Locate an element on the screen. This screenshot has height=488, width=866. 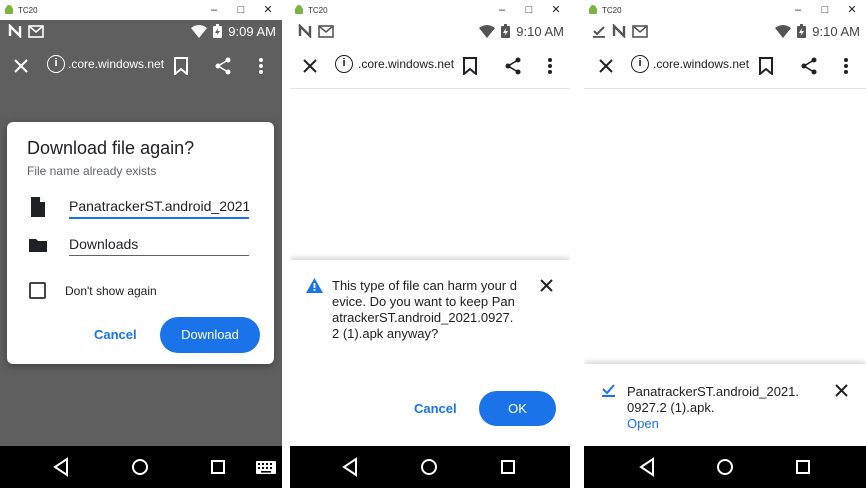
keyboard-icon is located at coordinates (266, 467).